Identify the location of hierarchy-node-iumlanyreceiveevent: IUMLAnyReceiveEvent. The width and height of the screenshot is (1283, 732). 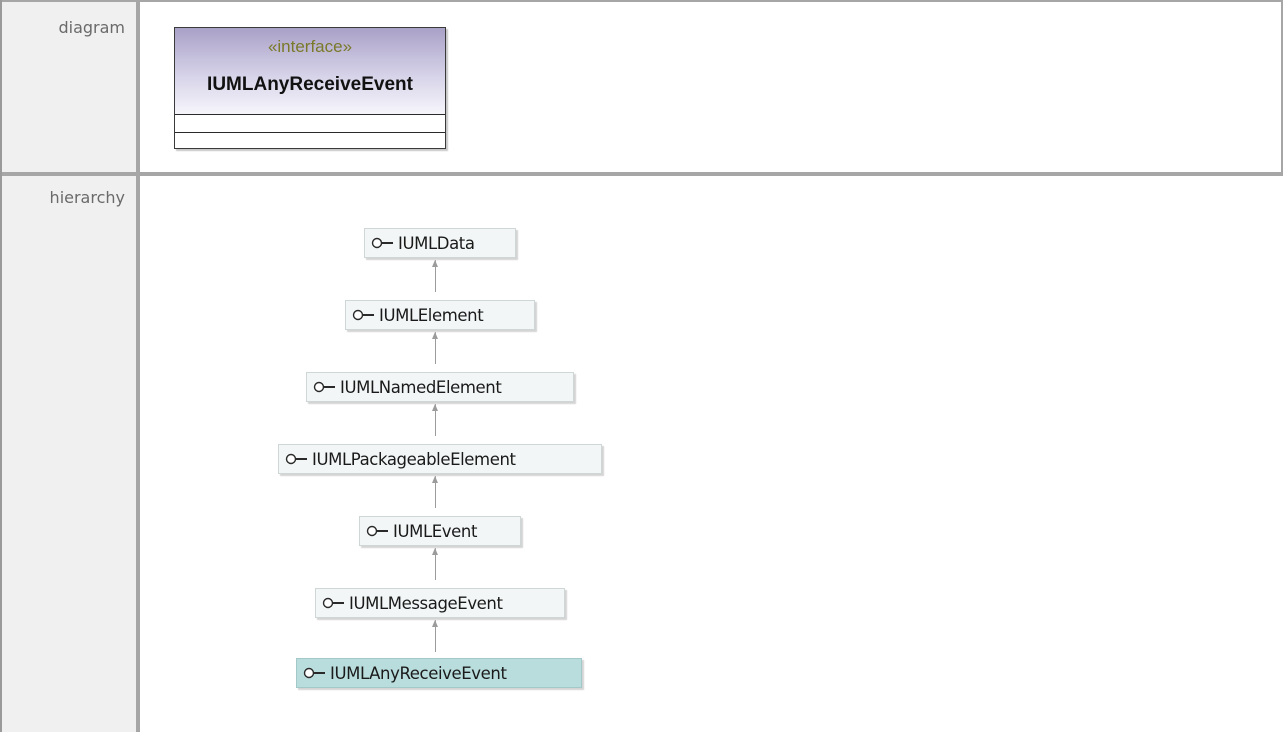
(439, 673).